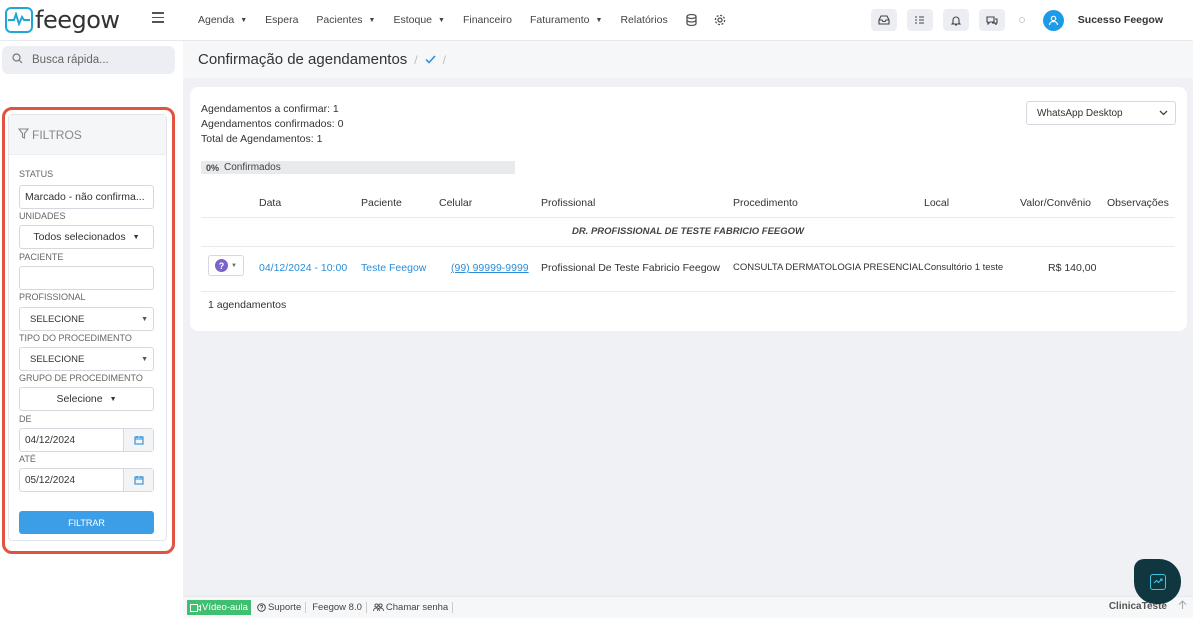 This screenshot has width=1193, height=618. Describe the element at coordinates (919, 20) in the screenshot. I see `checklist-icon` at that location.